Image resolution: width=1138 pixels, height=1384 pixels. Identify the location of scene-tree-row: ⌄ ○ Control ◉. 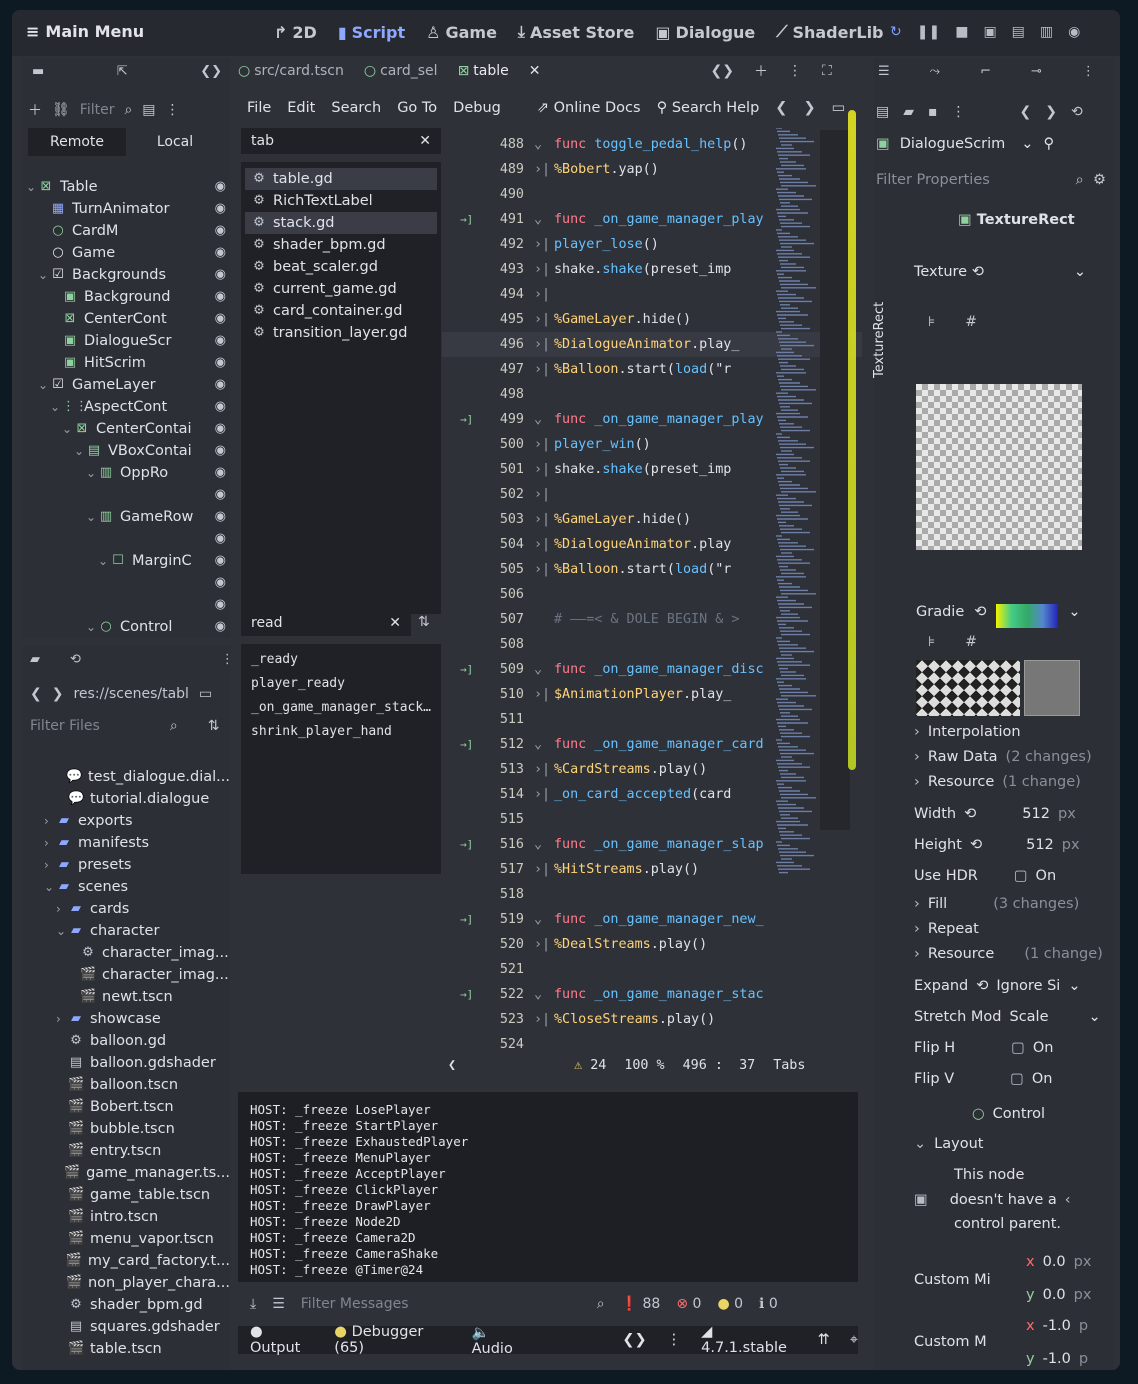
(126, 627).